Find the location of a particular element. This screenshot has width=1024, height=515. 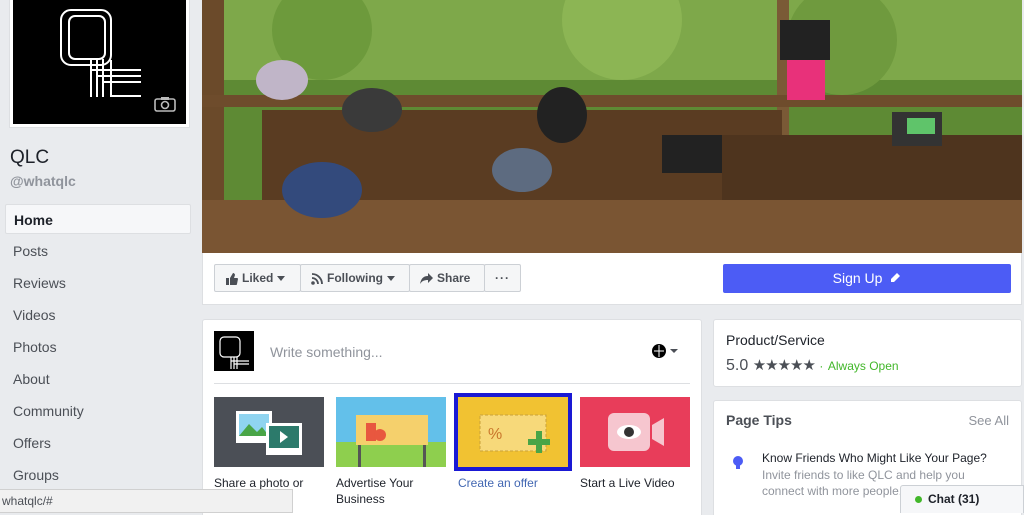

nav-item-community: Community is located at coordinates (98, 412).